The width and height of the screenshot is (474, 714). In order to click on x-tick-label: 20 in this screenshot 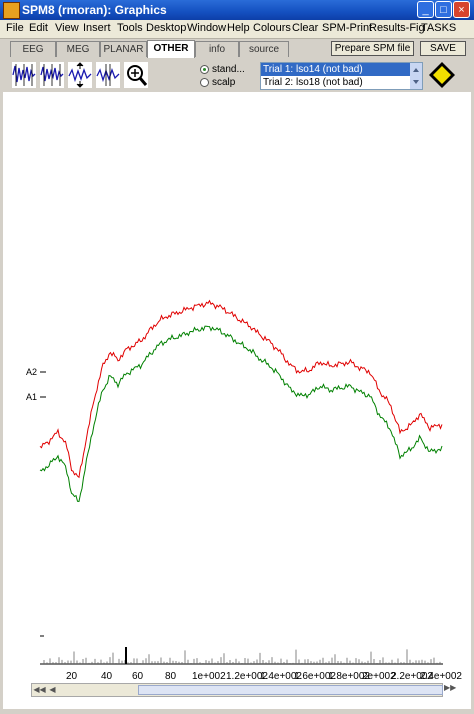, I will do `click(72, 676)`.